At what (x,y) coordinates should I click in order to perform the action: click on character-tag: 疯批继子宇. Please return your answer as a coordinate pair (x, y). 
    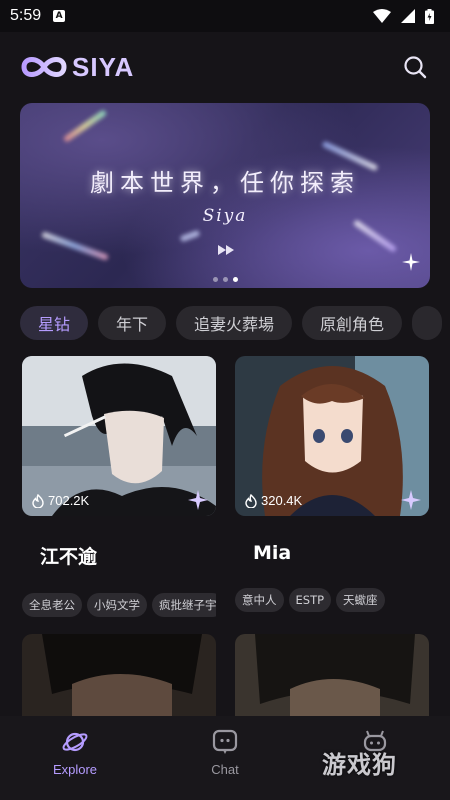
    Looking at the image, I should click on (184, 605).